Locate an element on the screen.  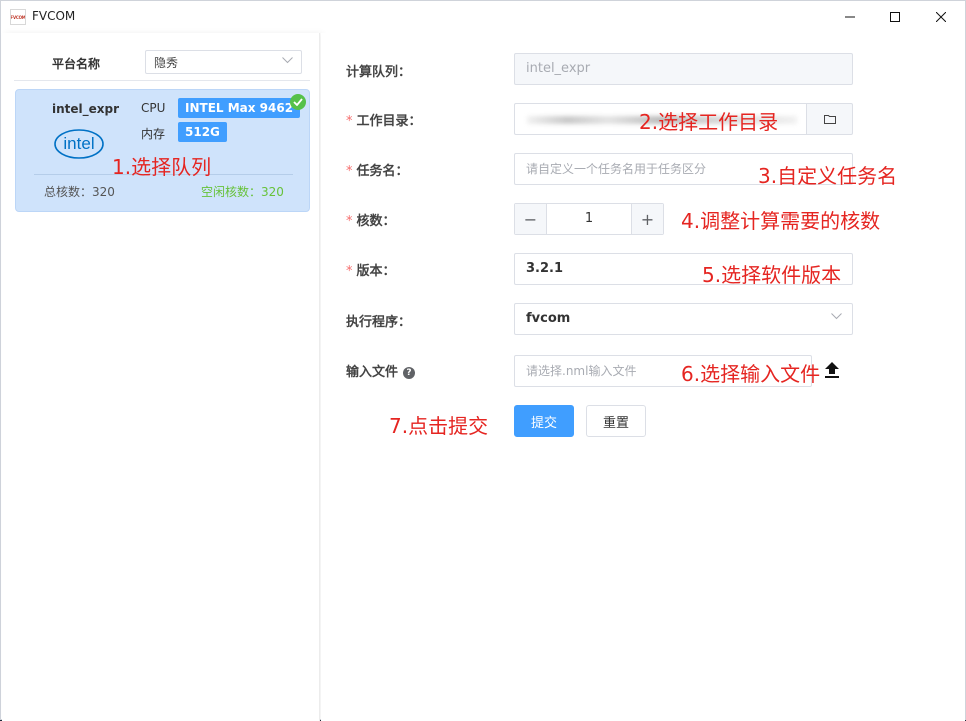
input-file-placeholder: 请选择.nml输入文件 is located at coordinates (581, 371).